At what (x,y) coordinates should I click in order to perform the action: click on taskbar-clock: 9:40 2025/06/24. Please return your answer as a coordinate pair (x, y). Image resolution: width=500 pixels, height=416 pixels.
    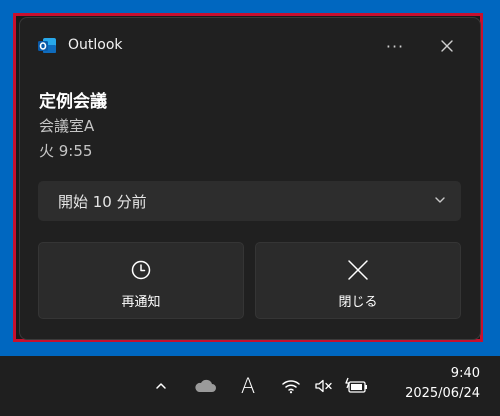
    Looking at the image, I should click on (430, 384).